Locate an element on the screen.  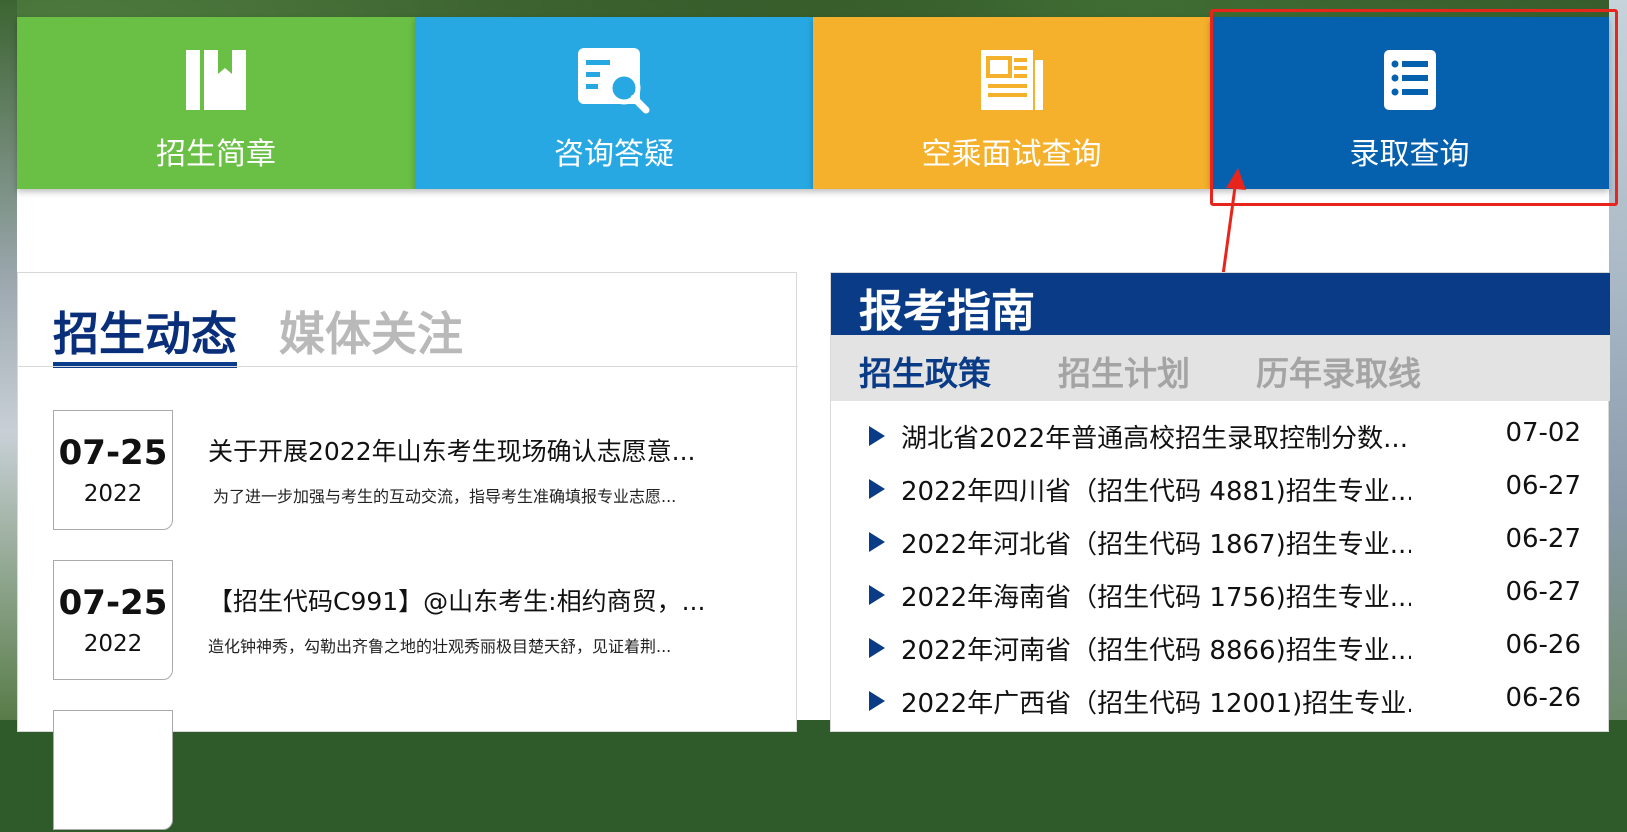
tab-admission-news: 招生动态 is located at coordinates (145, 333).